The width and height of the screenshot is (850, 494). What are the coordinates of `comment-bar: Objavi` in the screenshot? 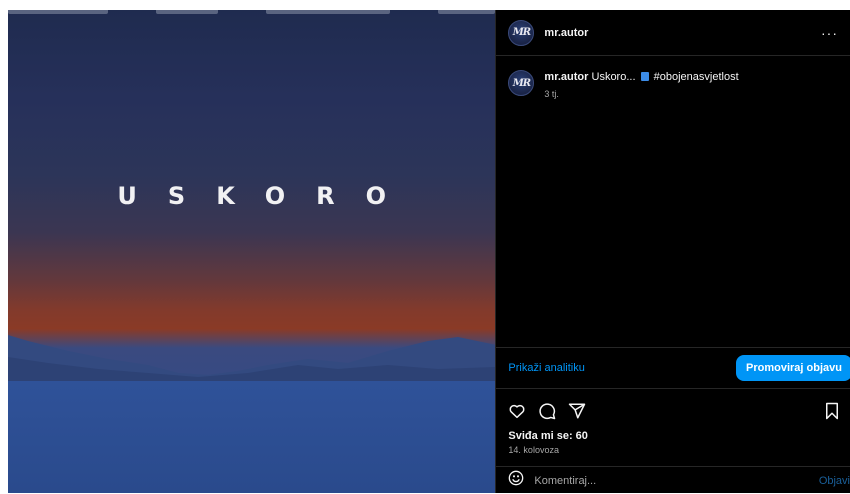 It's located at (673, 480).